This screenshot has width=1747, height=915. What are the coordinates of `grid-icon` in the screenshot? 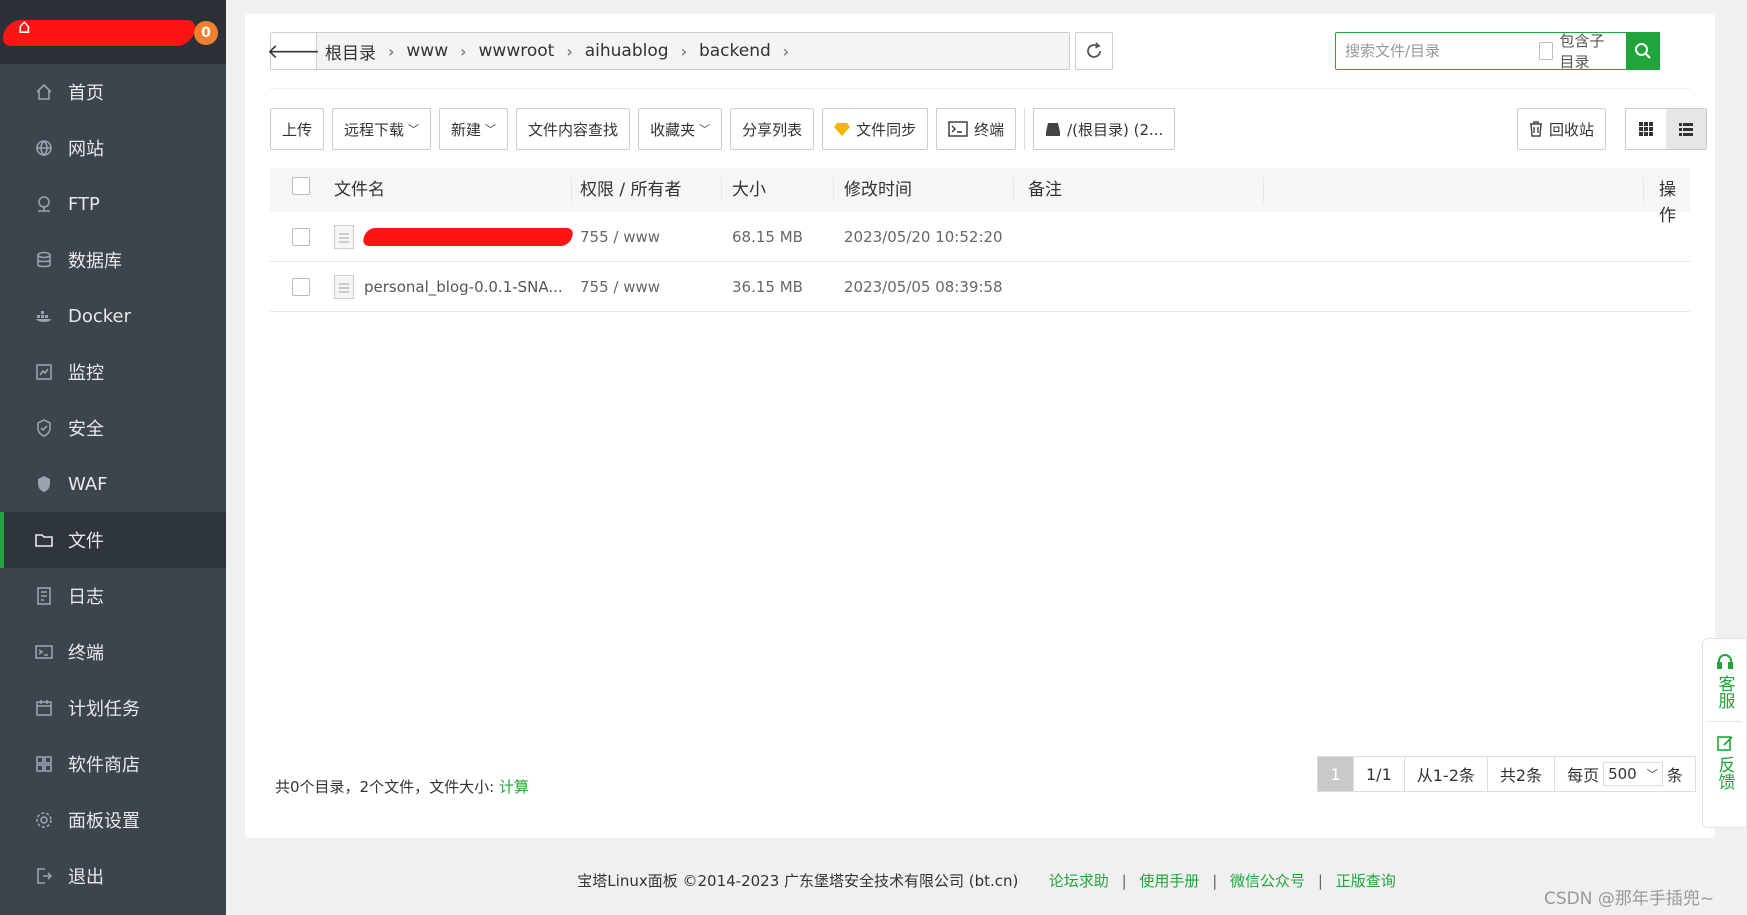 It's located at (1646, 129).